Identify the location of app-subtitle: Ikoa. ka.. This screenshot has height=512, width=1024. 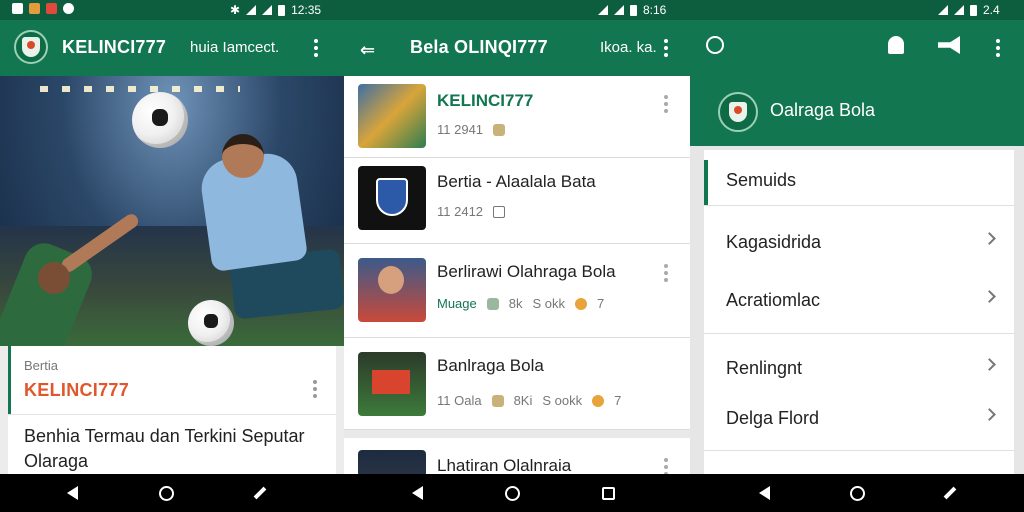
(628, 47).